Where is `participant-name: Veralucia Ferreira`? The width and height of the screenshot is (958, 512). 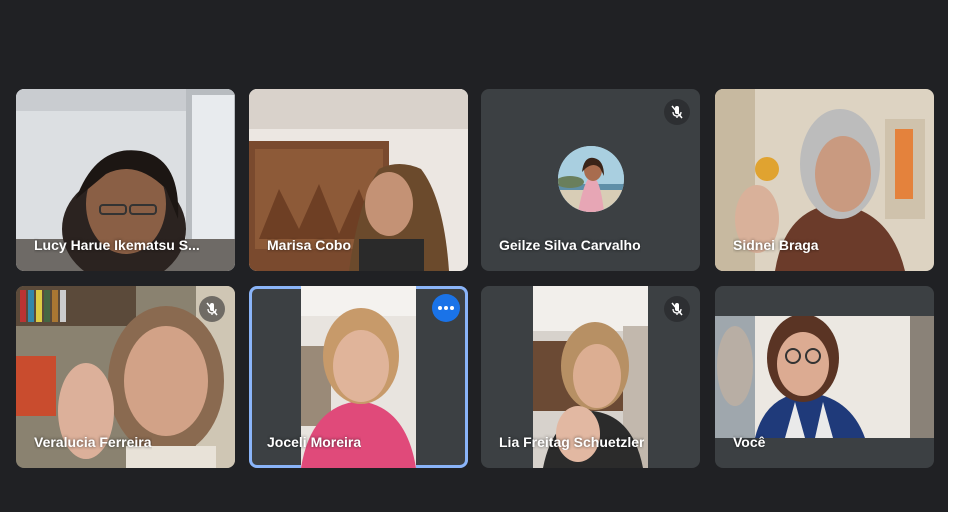
participant-name: Veralucia Ferreira is located at coordinates (93, 442).